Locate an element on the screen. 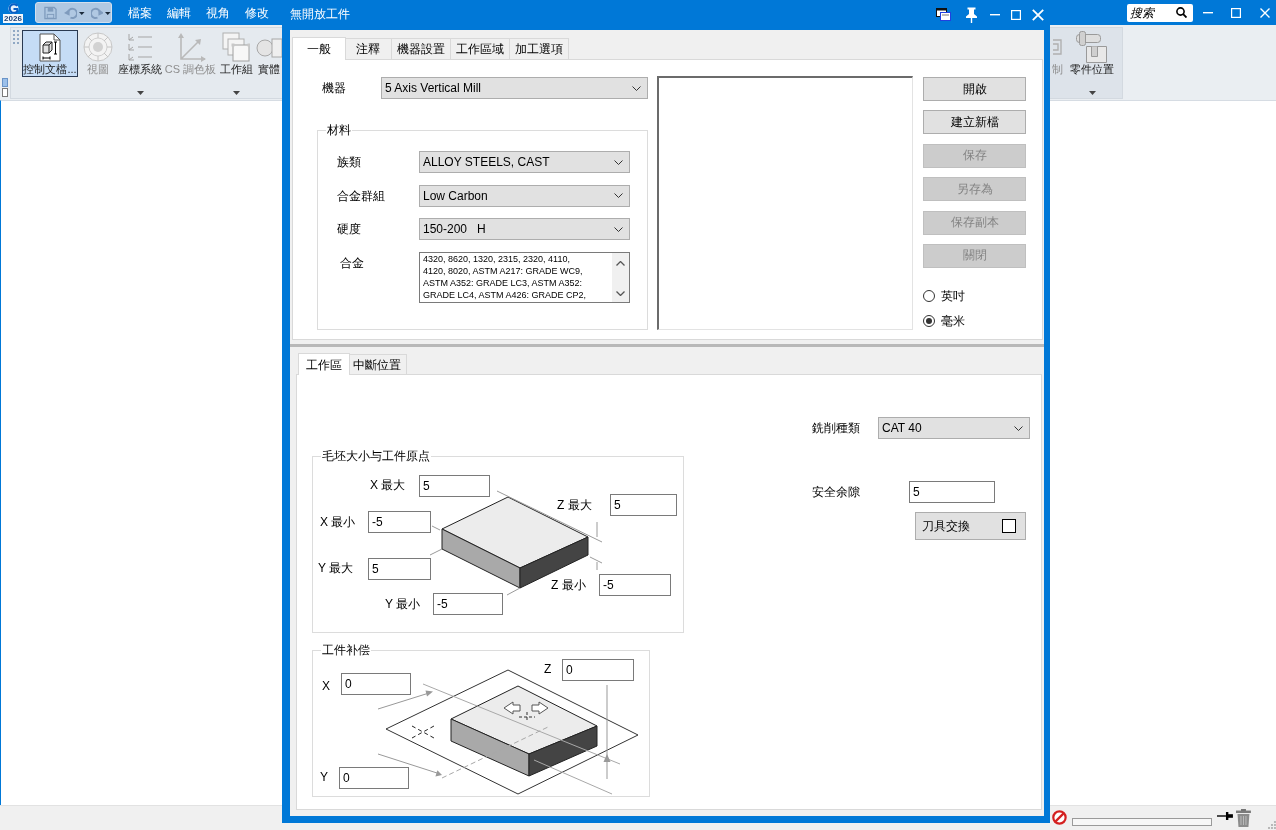 Image resolution: width=1276 pixels, height=830 pixels. search-icon is located at coordinates (1181, 12).